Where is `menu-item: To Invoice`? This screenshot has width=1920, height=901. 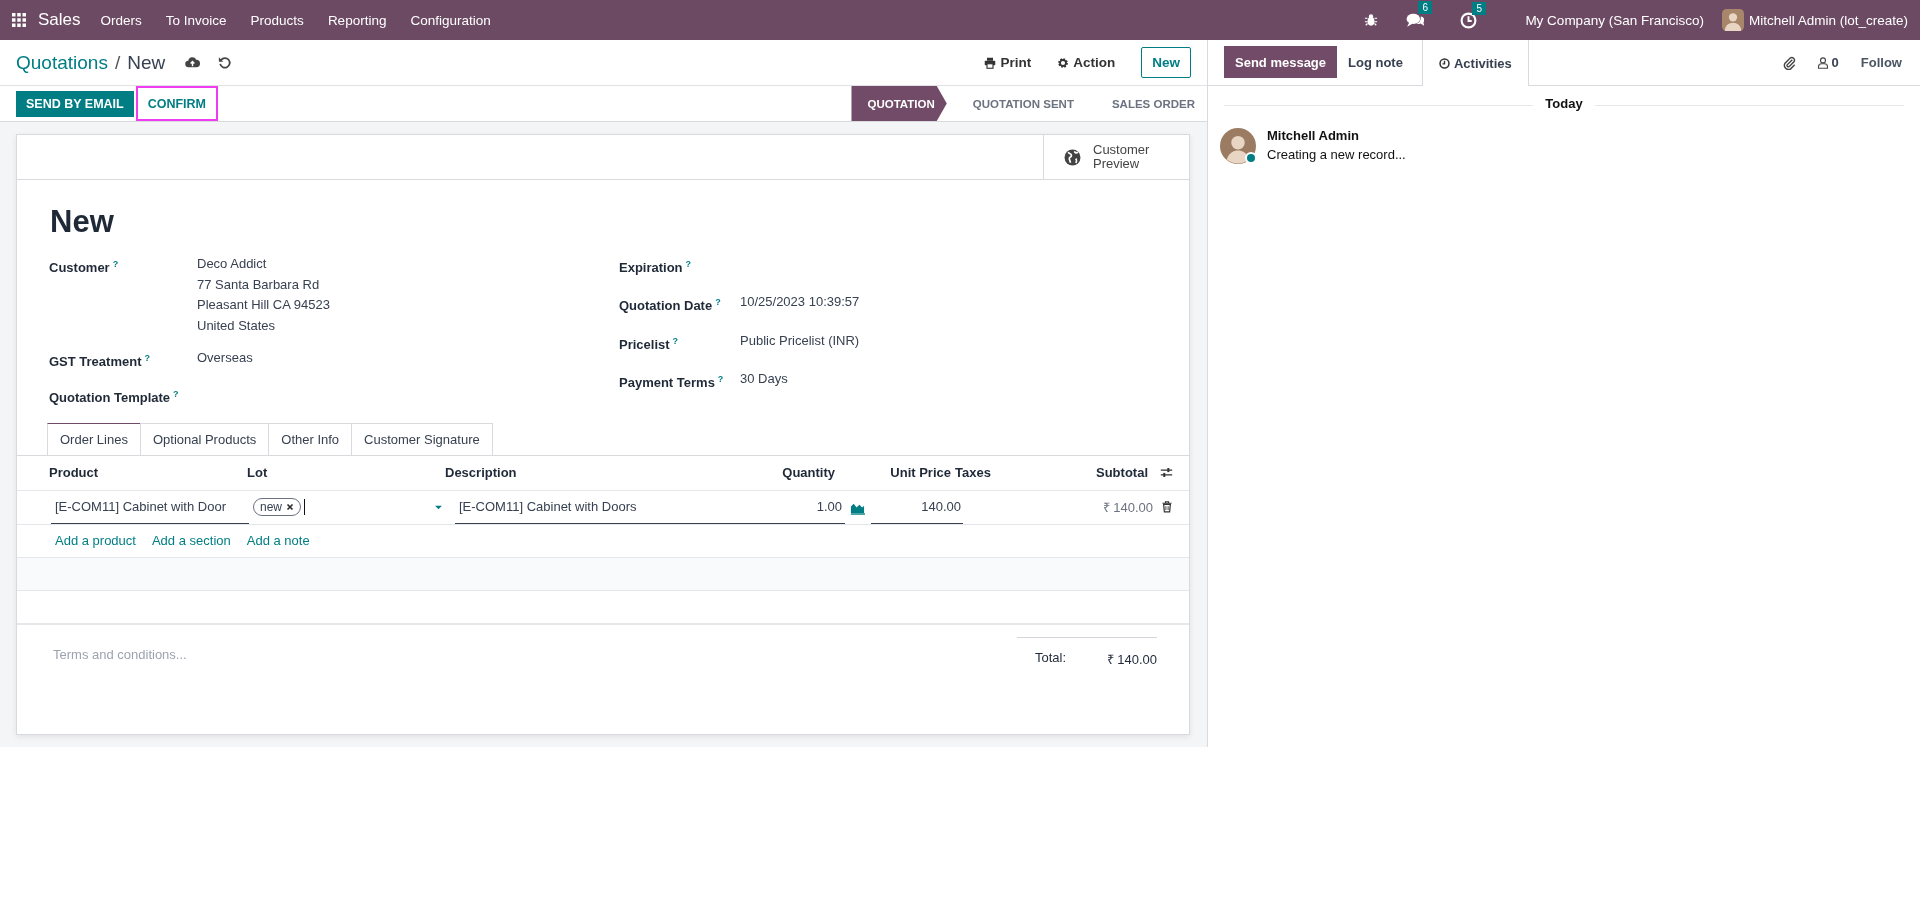
menu-item: To Invoice is located at coordinates (196, 20).